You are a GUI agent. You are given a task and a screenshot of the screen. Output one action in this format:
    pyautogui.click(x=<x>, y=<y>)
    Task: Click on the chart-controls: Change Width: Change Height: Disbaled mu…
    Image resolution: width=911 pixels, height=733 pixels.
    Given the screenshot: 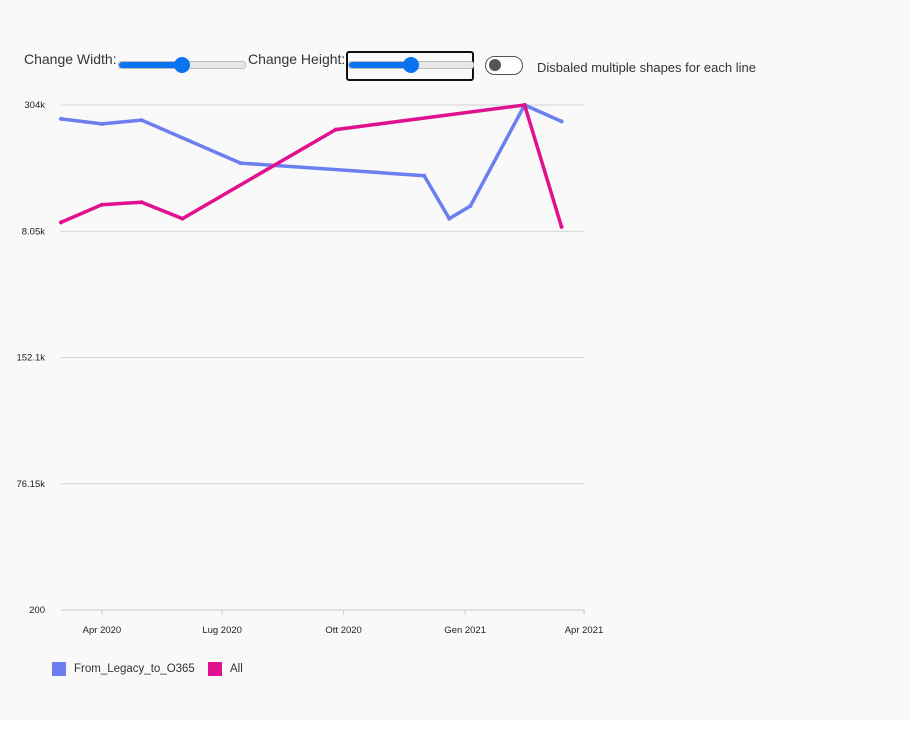 What is the action you would take?
    pyautogui.click(x=464, y=67)
    